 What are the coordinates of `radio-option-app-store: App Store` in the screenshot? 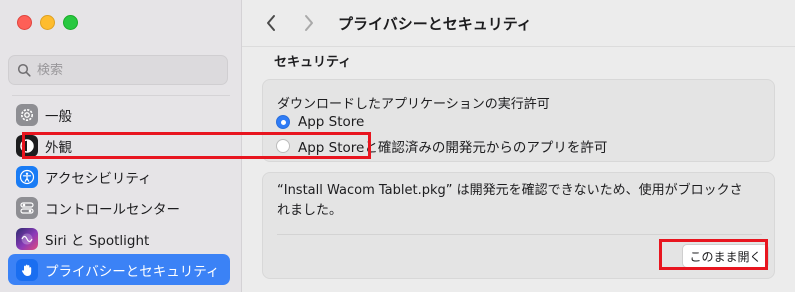 It's located at (320, 122).